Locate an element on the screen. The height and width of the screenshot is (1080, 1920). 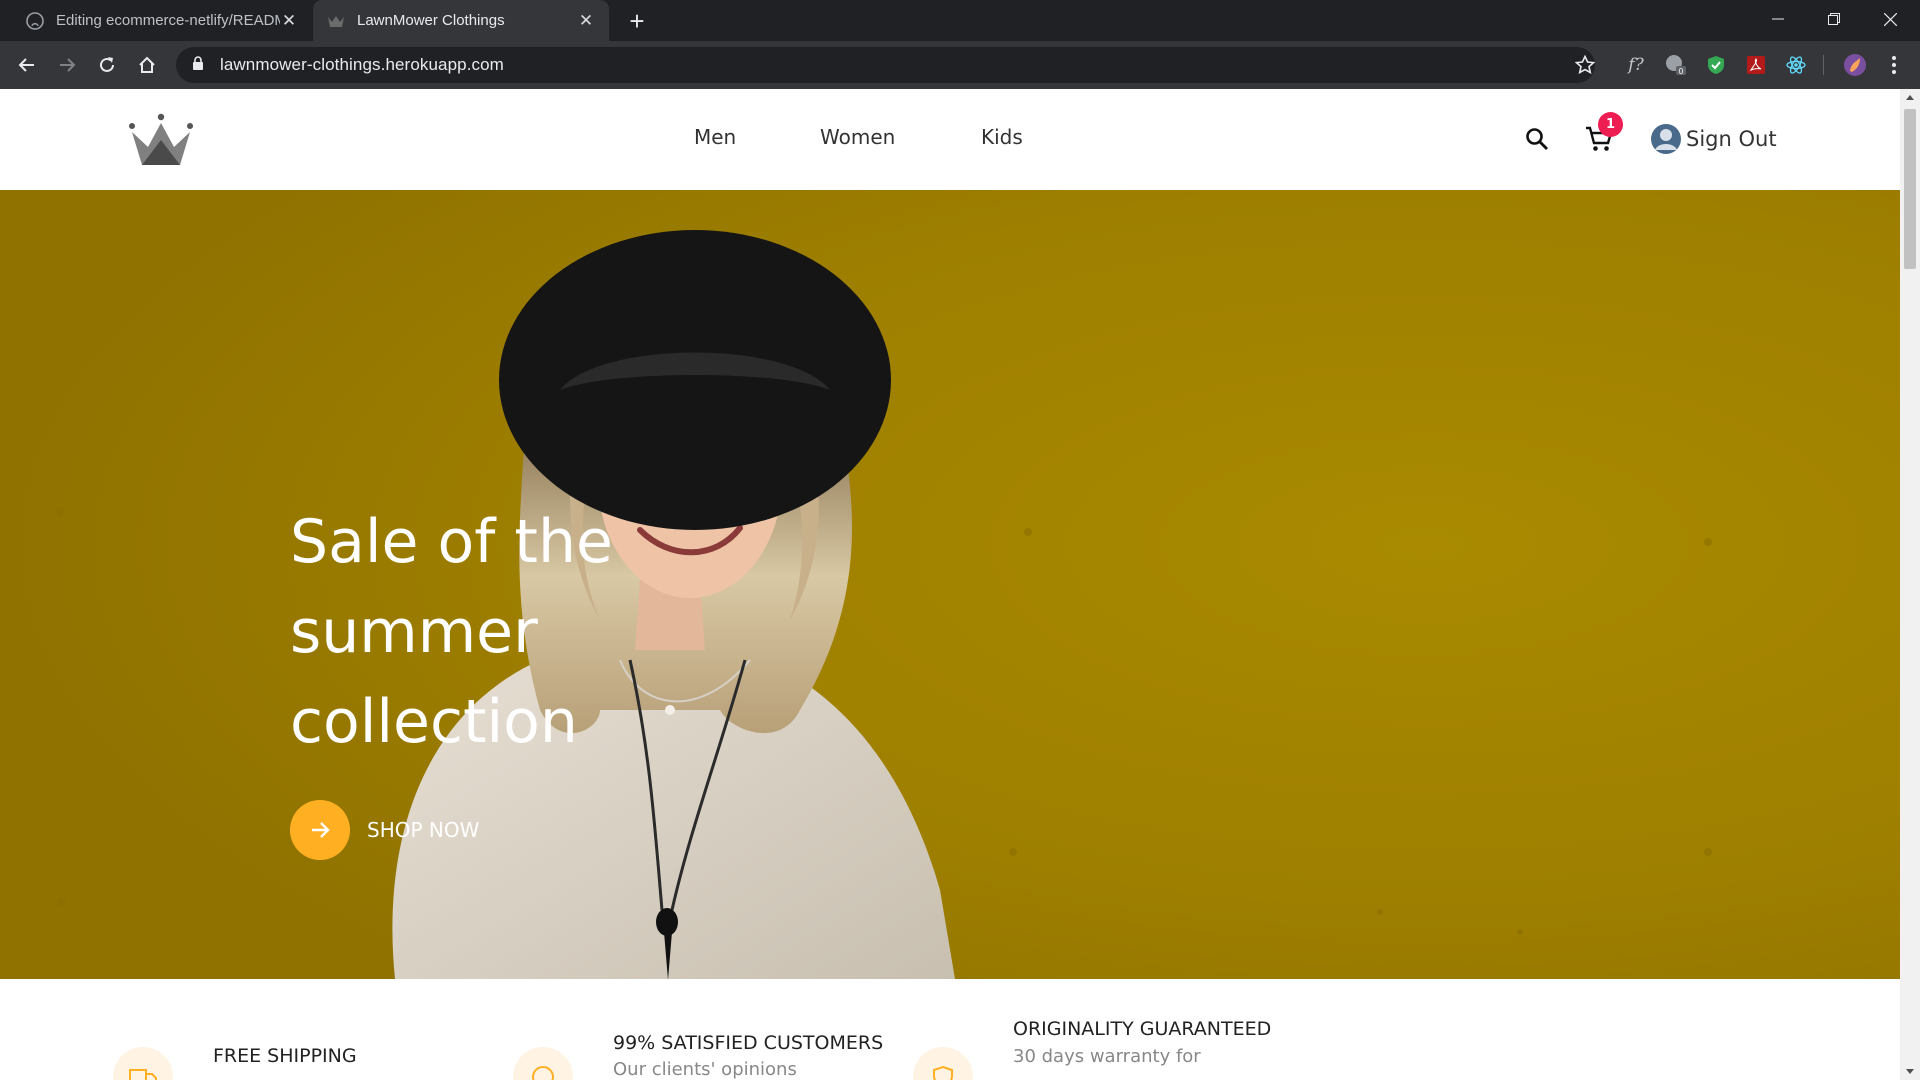
feature-description: Our clients' opinions is located at coordinates (705, 1069).